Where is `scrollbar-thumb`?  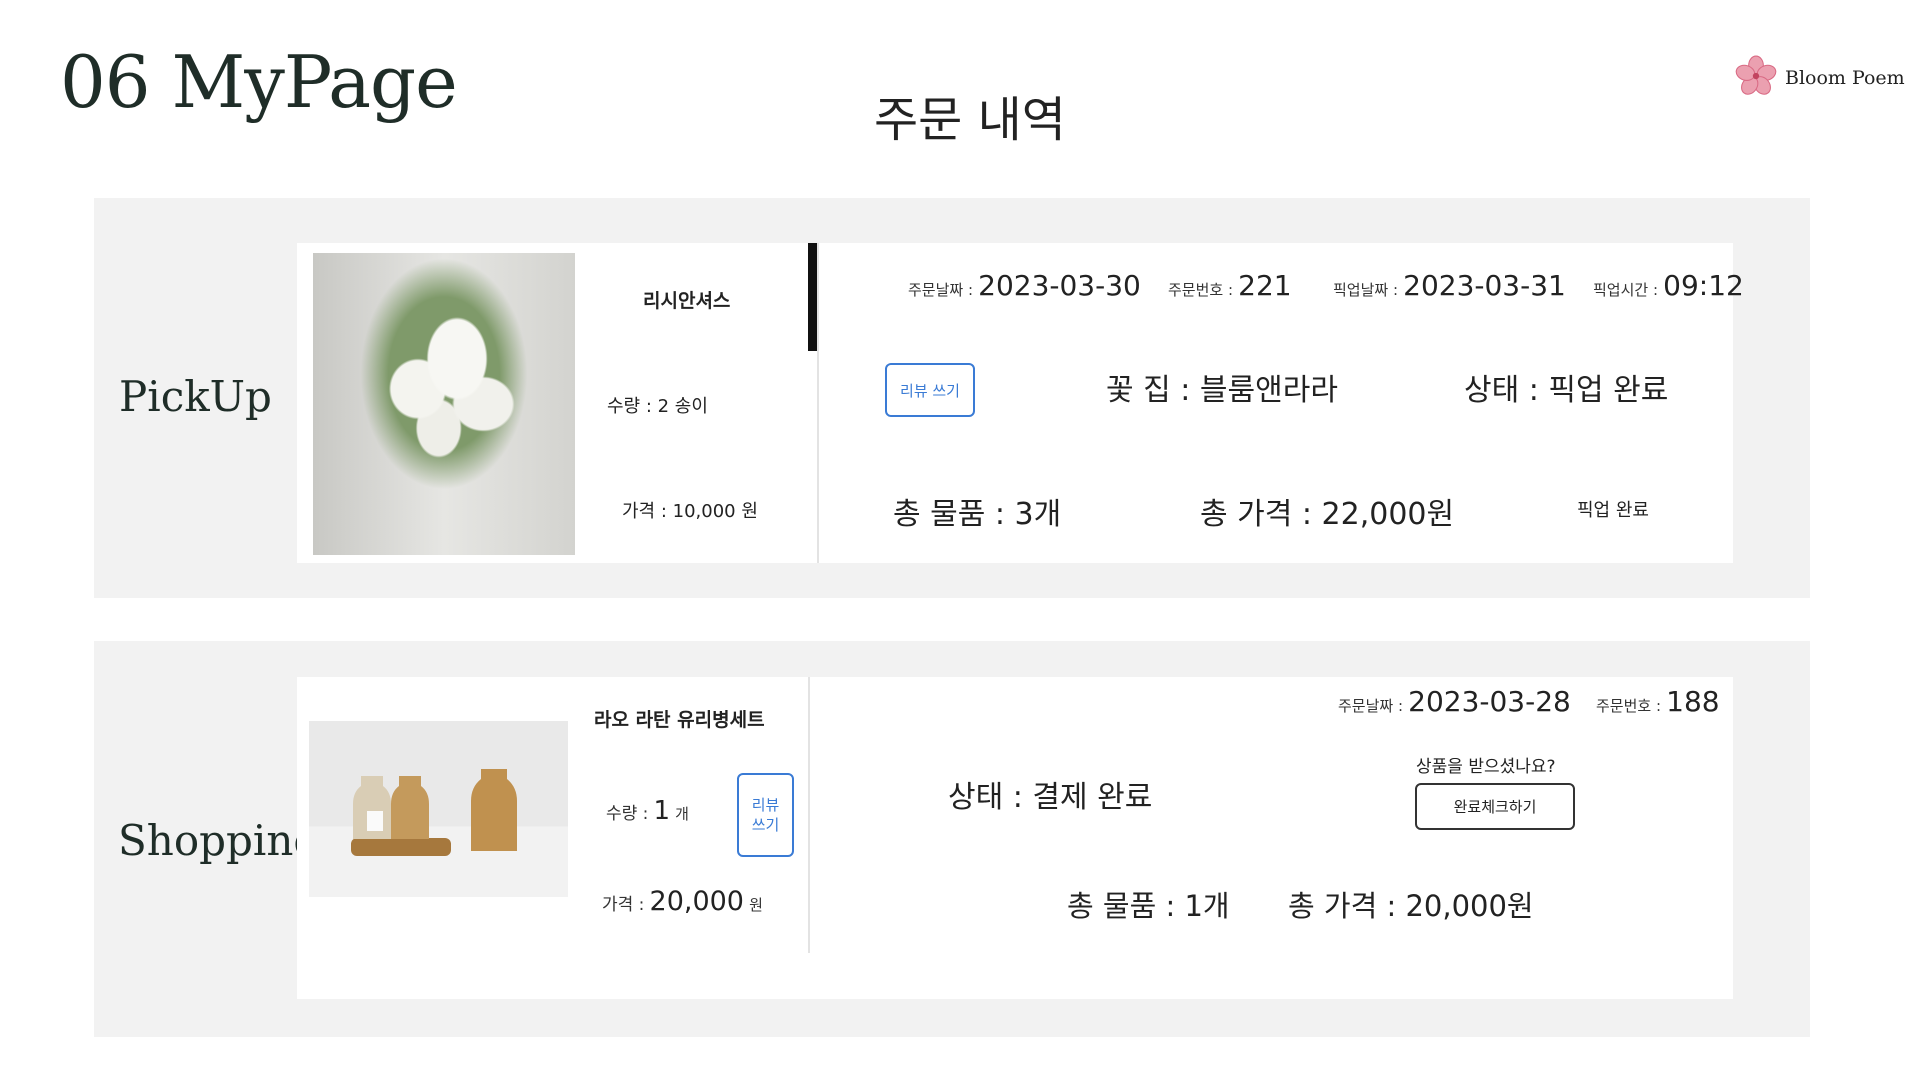 scrollbar-thumb is located at coordinates (812, 297).